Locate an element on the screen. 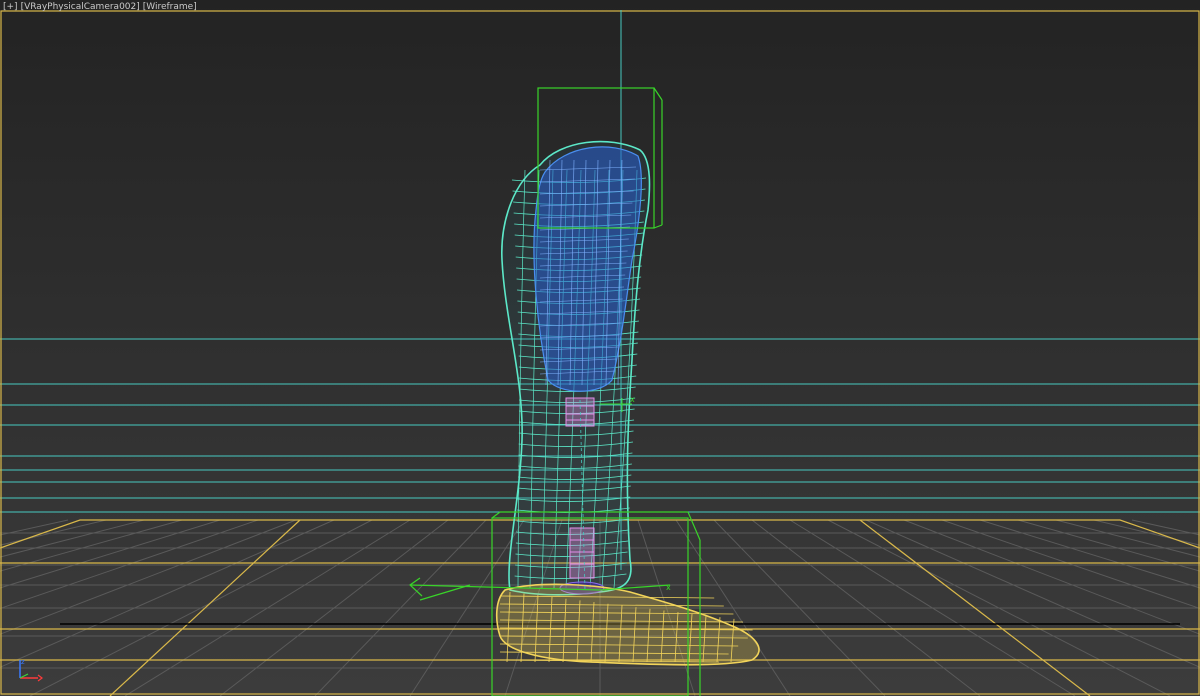 The height and width of the screenshot is (696, 1200). viewport-label-bar: [+] [VRayPhysicalCamera002] [Wireframe] is located at coordinates (100, 7).